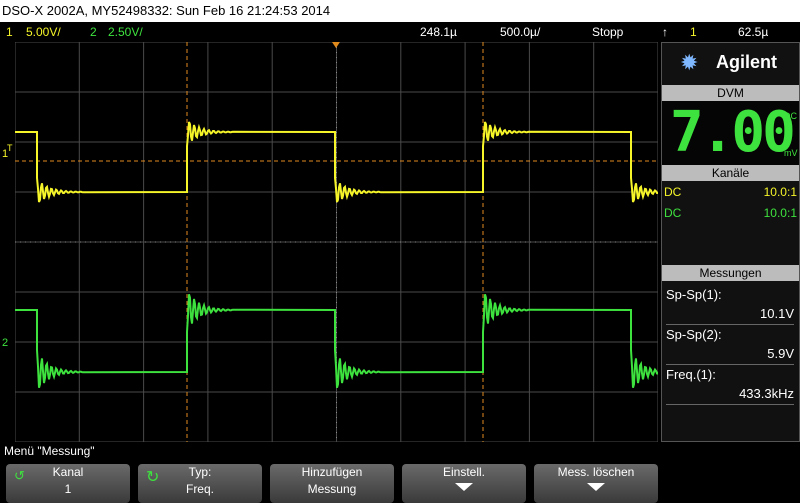 The height and width of the screenshot is (503, 800). I want to click on measurement-value: 10.1V, so click(777, 313).